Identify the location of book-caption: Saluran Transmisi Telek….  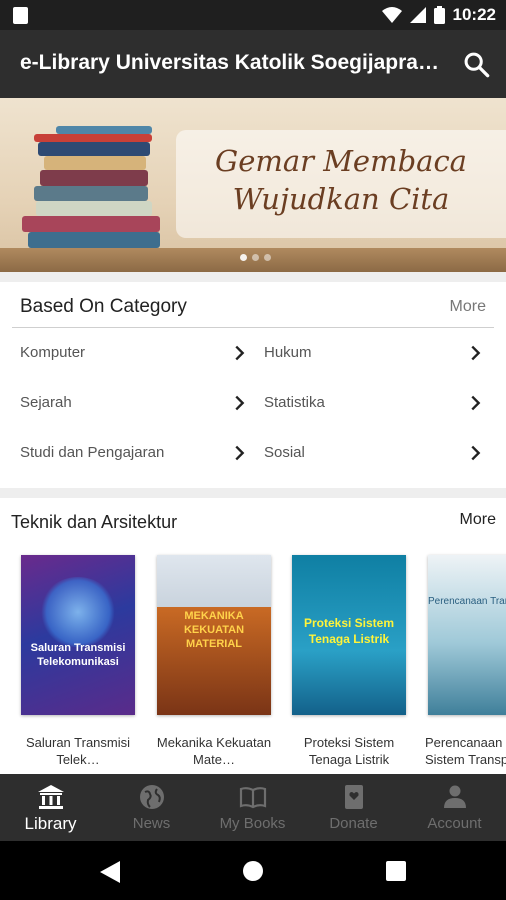
(78, 751).